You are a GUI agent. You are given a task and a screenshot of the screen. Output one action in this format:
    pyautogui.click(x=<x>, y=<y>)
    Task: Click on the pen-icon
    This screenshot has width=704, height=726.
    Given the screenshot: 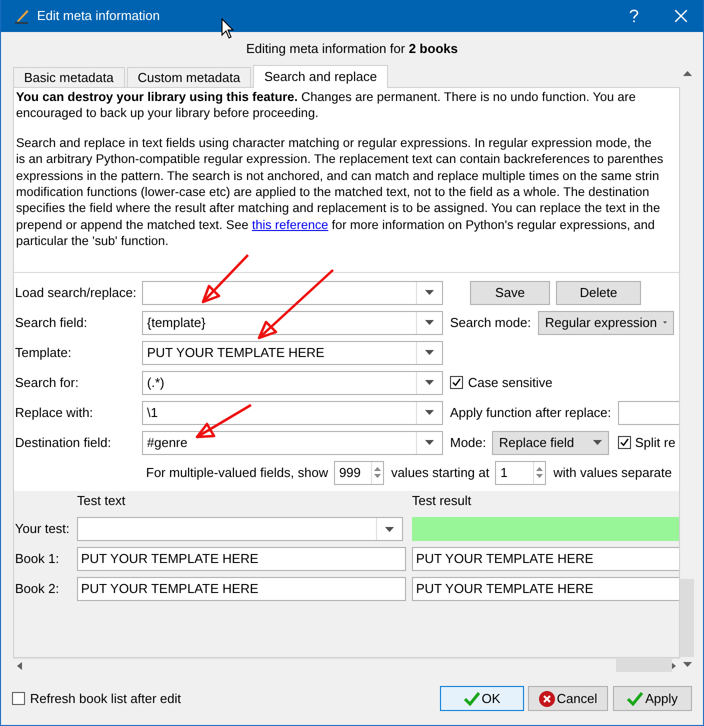 What is the action you would take?
    pyautogui.click(x=22, y=16)
    